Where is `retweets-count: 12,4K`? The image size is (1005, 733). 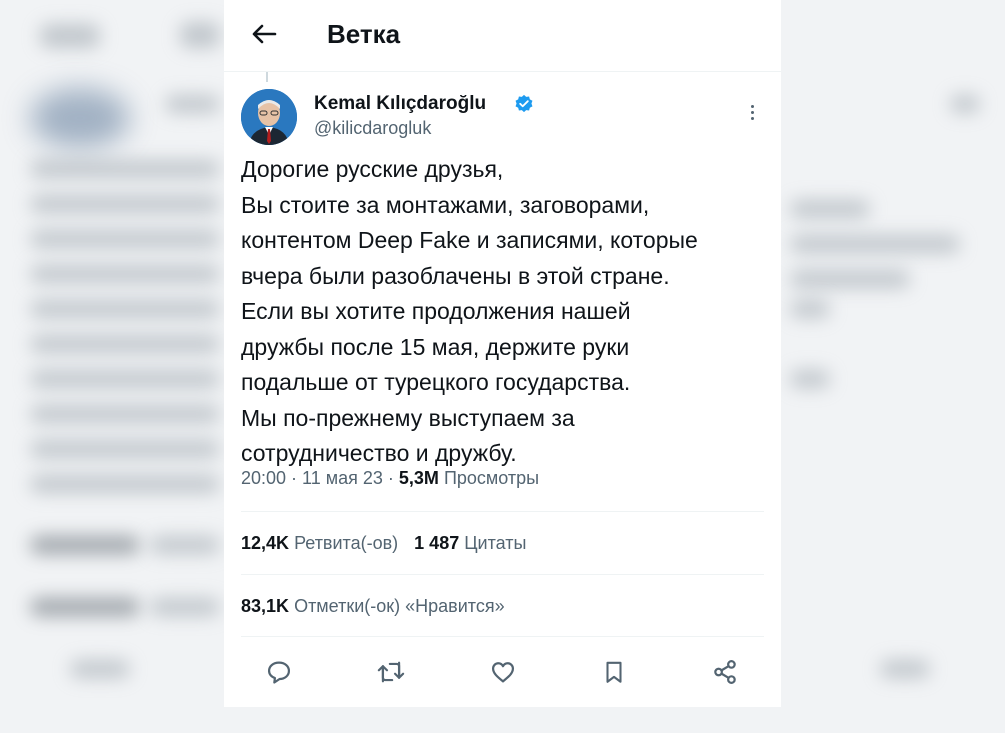 retweets-count: 12,4K is located at coordinates (265, 543).